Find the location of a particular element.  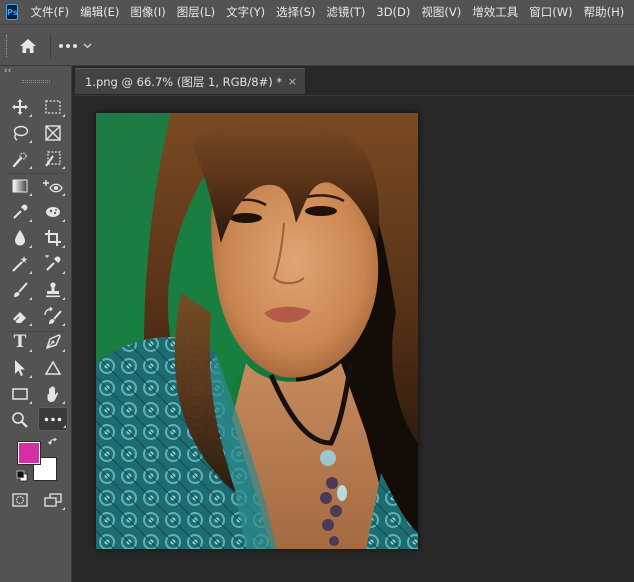

document-tab: 1.png @ 66.7% (图层 1, RGB/8#) * × is located at coordinates (190, 81).